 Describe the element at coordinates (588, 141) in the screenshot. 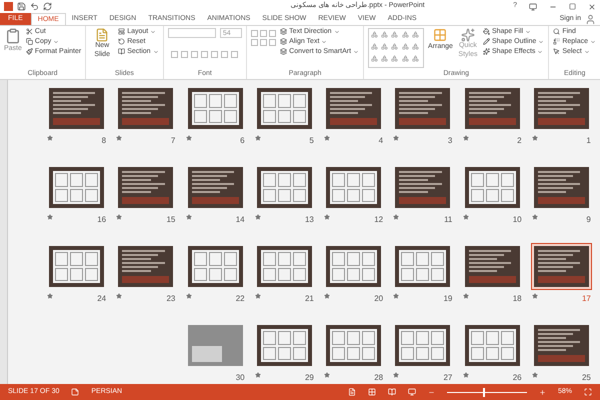

I see `slide-number: 1` at that location.